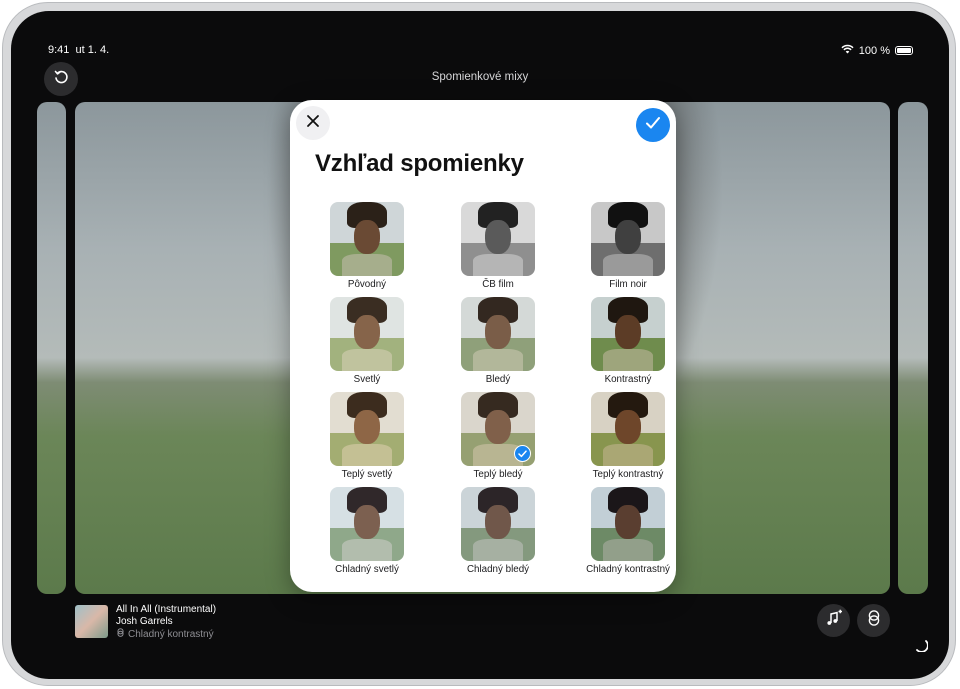 This screenshot has width=960, height=689. Describe the element at coordinates (367, 474) in the screenshot. I see `look-option-label: Teplý svetlý` at that location.